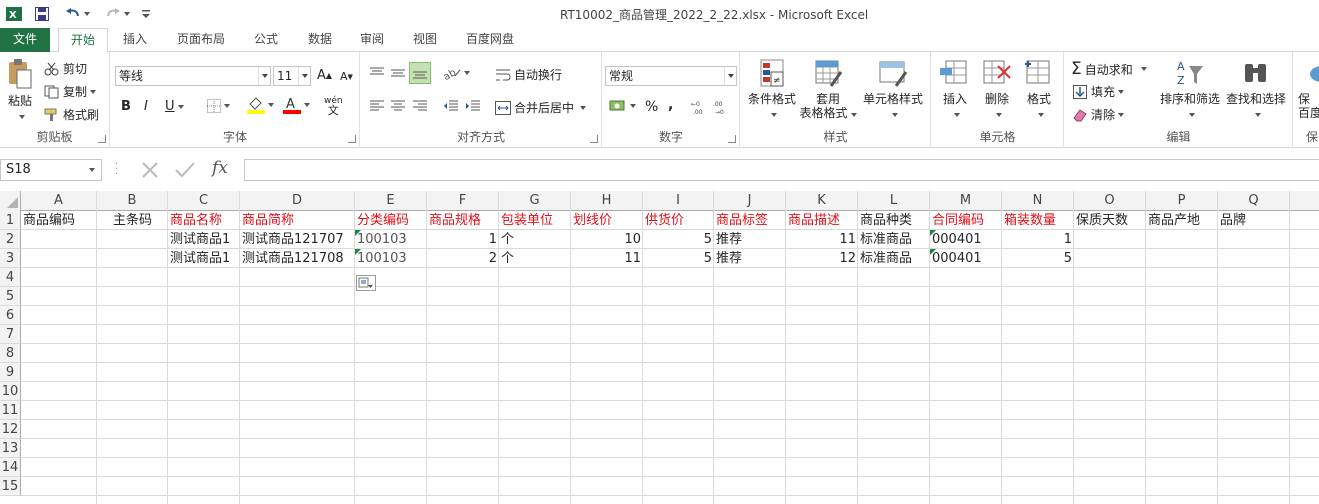 This screenshot has width=1319, height=504. Describe the element at coordinates (966, 239) in the screenshot. I see `data-cell: 000401` at that location.